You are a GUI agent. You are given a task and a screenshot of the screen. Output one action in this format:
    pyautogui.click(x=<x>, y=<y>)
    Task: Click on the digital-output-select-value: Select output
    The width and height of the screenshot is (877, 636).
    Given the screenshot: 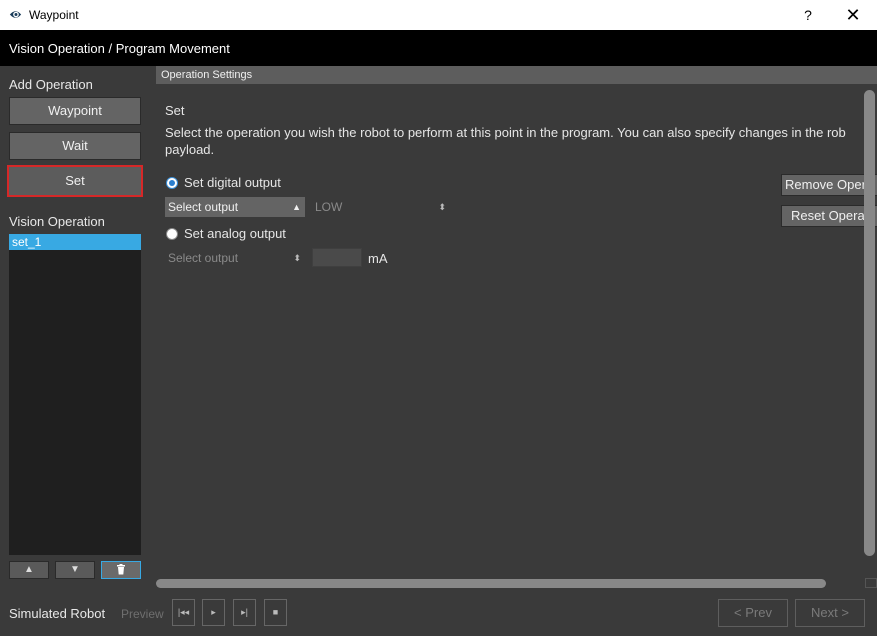 What is the action you would take?
    pyautogui.click(x=203, y=207)
    